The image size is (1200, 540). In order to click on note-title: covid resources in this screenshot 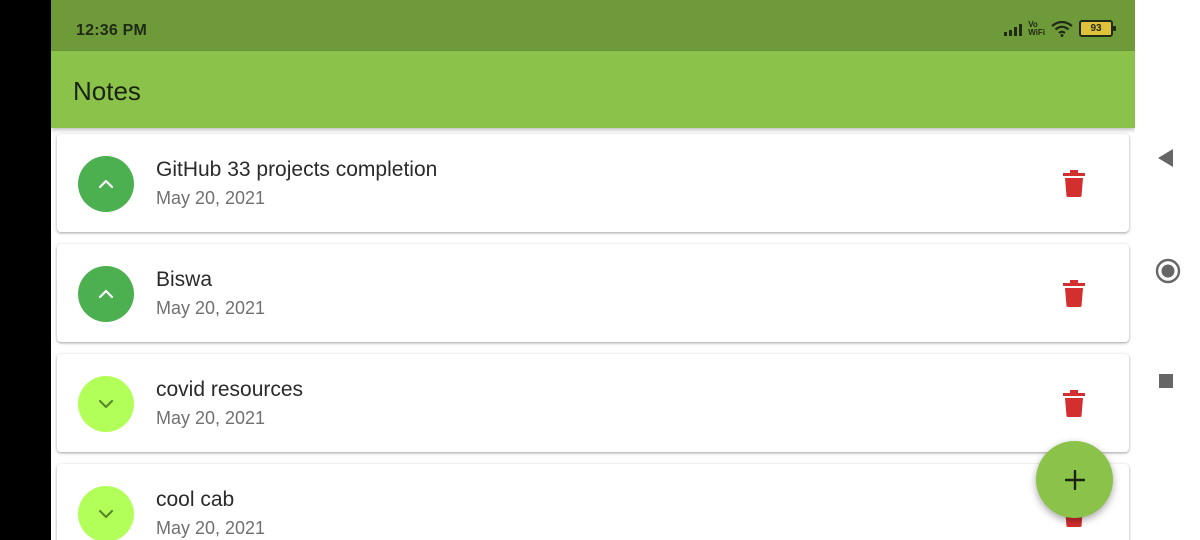, I will do `click(230, 389)`.